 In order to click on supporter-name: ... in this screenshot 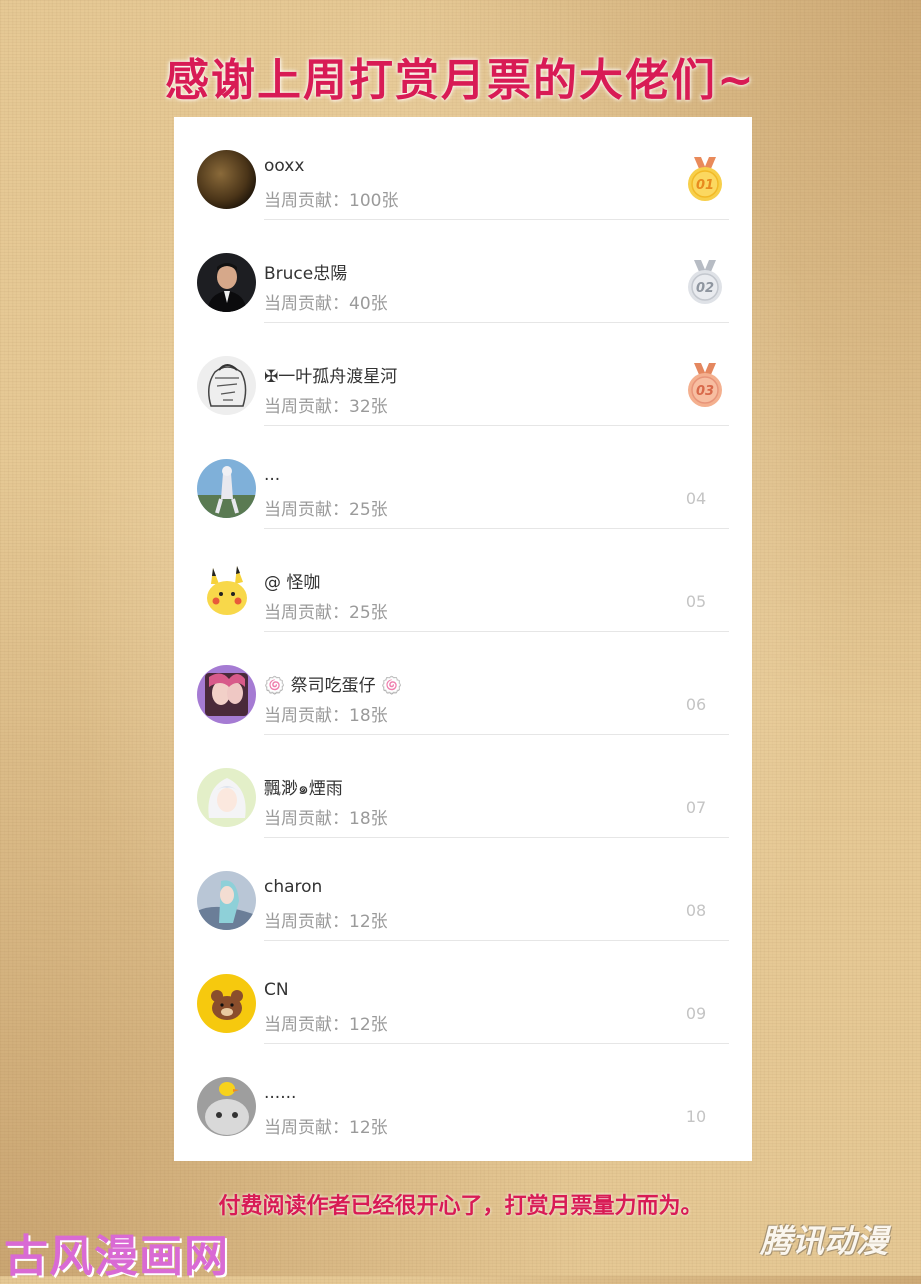, I will do `click(272, 475)`.